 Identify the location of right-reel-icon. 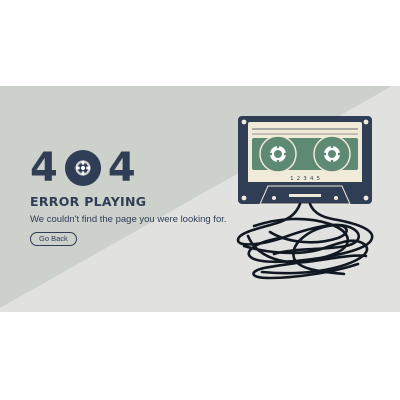
(332, 154).